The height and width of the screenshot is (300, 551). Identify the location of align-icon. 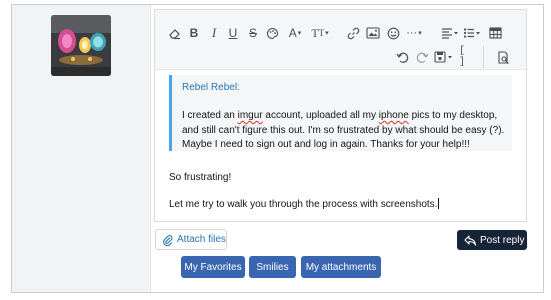
(449, 33).